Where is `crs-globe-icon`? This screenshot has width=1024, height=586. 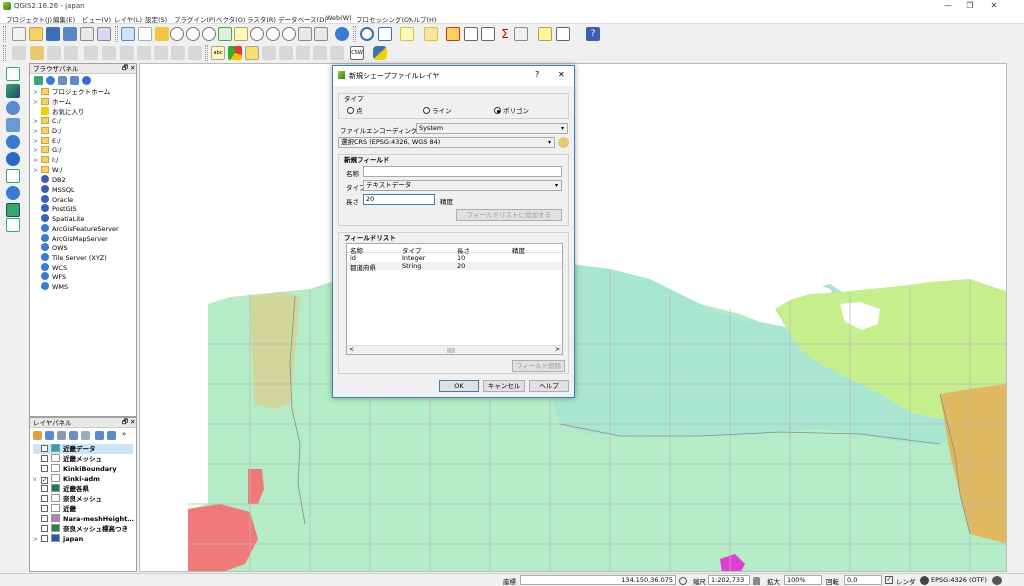 crs-globe-icon is located at coordinates (924, 580).